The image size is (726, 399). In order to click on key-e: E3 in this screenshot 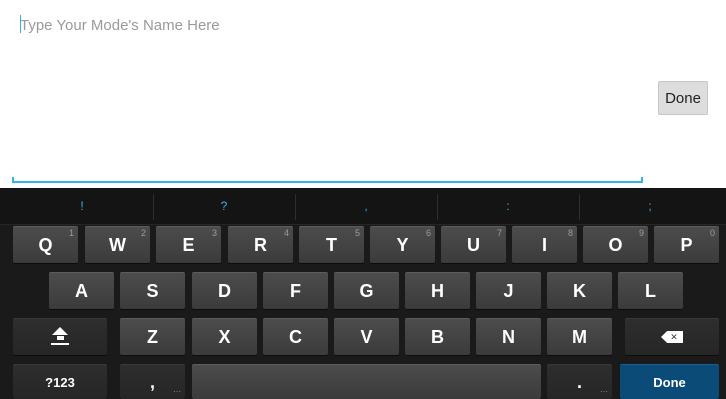, I will do `click(188, 244)`.